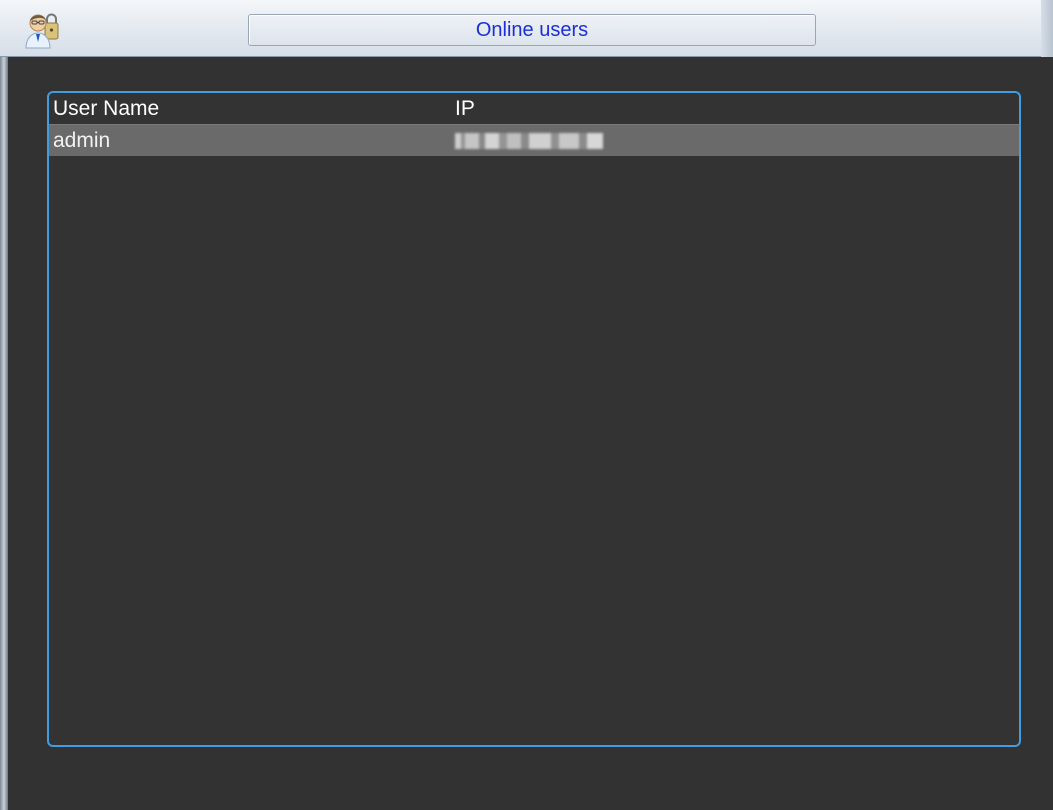  What do you see at coordinates (82, 140) in the screenshot?
I see `user-name-cell: admin` at bounding box center [82, 140].